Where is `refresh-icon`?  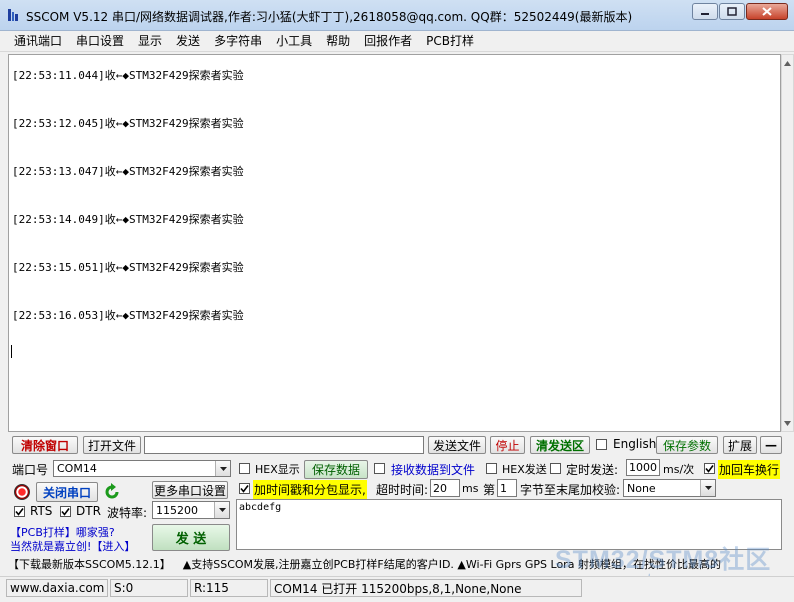 refresh-icon is located at coordinates (112, 492).